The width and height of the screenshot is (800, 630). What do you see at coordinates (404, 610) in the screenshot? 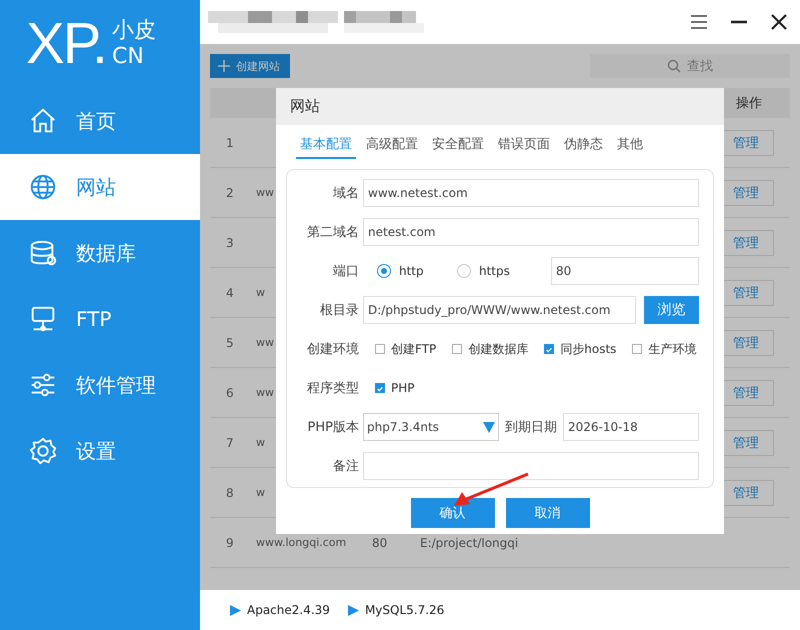
I see `service-label: MySQL5.7.26` at bounding box center [404, 610].